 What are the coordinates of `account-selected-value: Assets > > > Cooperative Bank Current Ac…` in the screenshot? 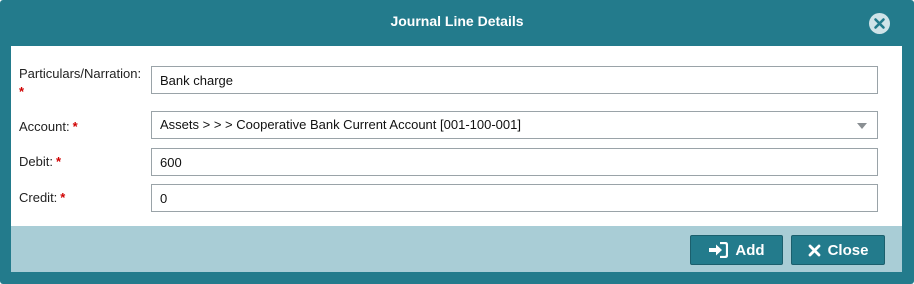 It's located at (340, 124).